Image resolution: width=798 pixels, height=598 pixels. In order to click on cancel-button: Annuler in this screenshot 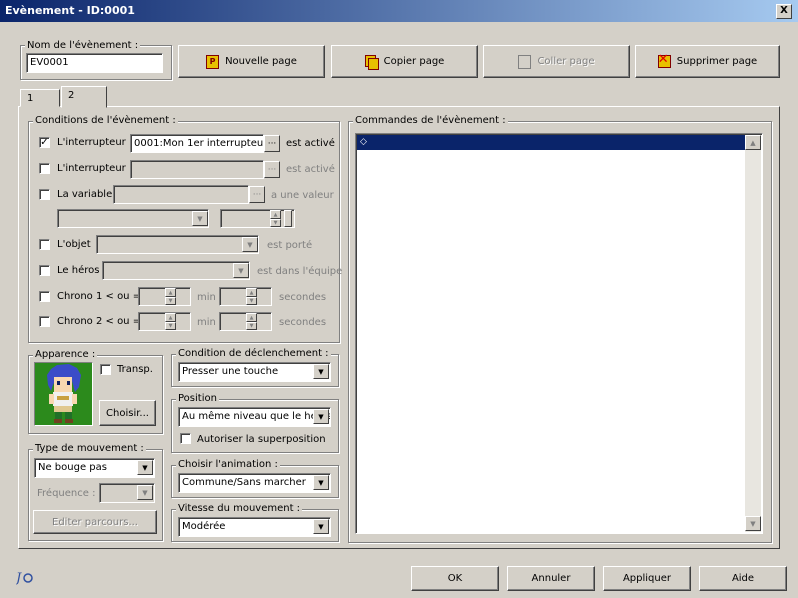, I will do `click(551, 578)`.